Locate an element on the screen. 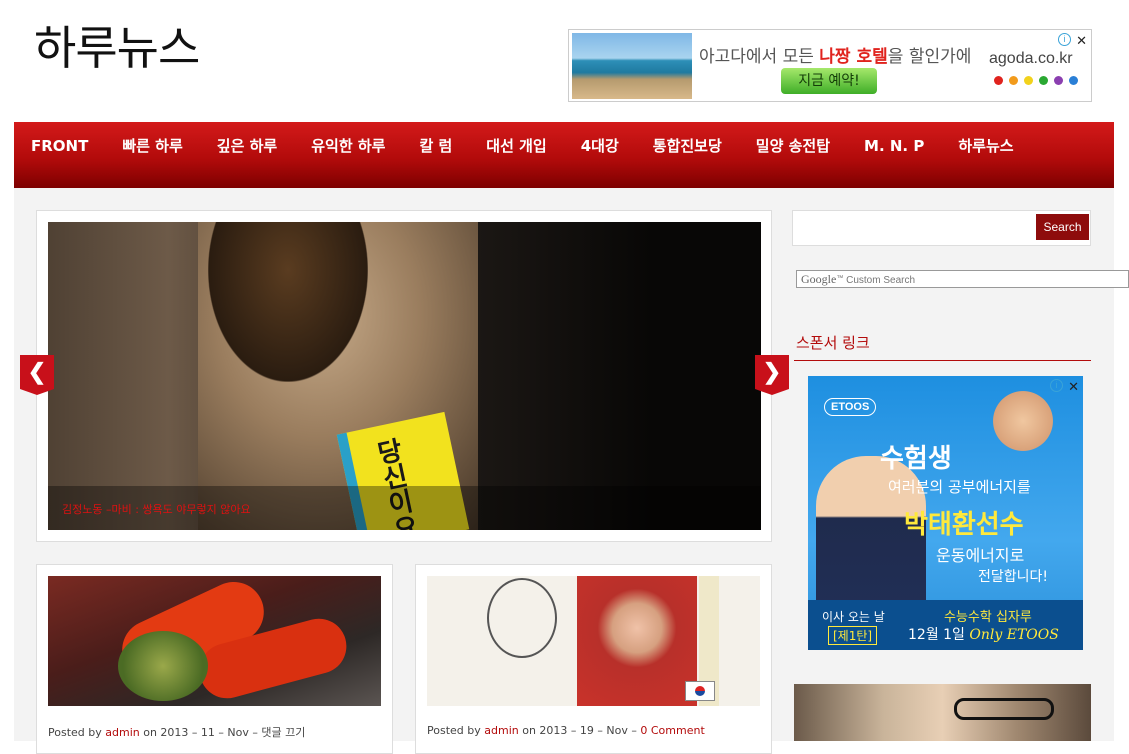 This screenshot has height=754, width=1129. sponsor-links-title: 스폰서 링크 is located at coordinates (833, 343).